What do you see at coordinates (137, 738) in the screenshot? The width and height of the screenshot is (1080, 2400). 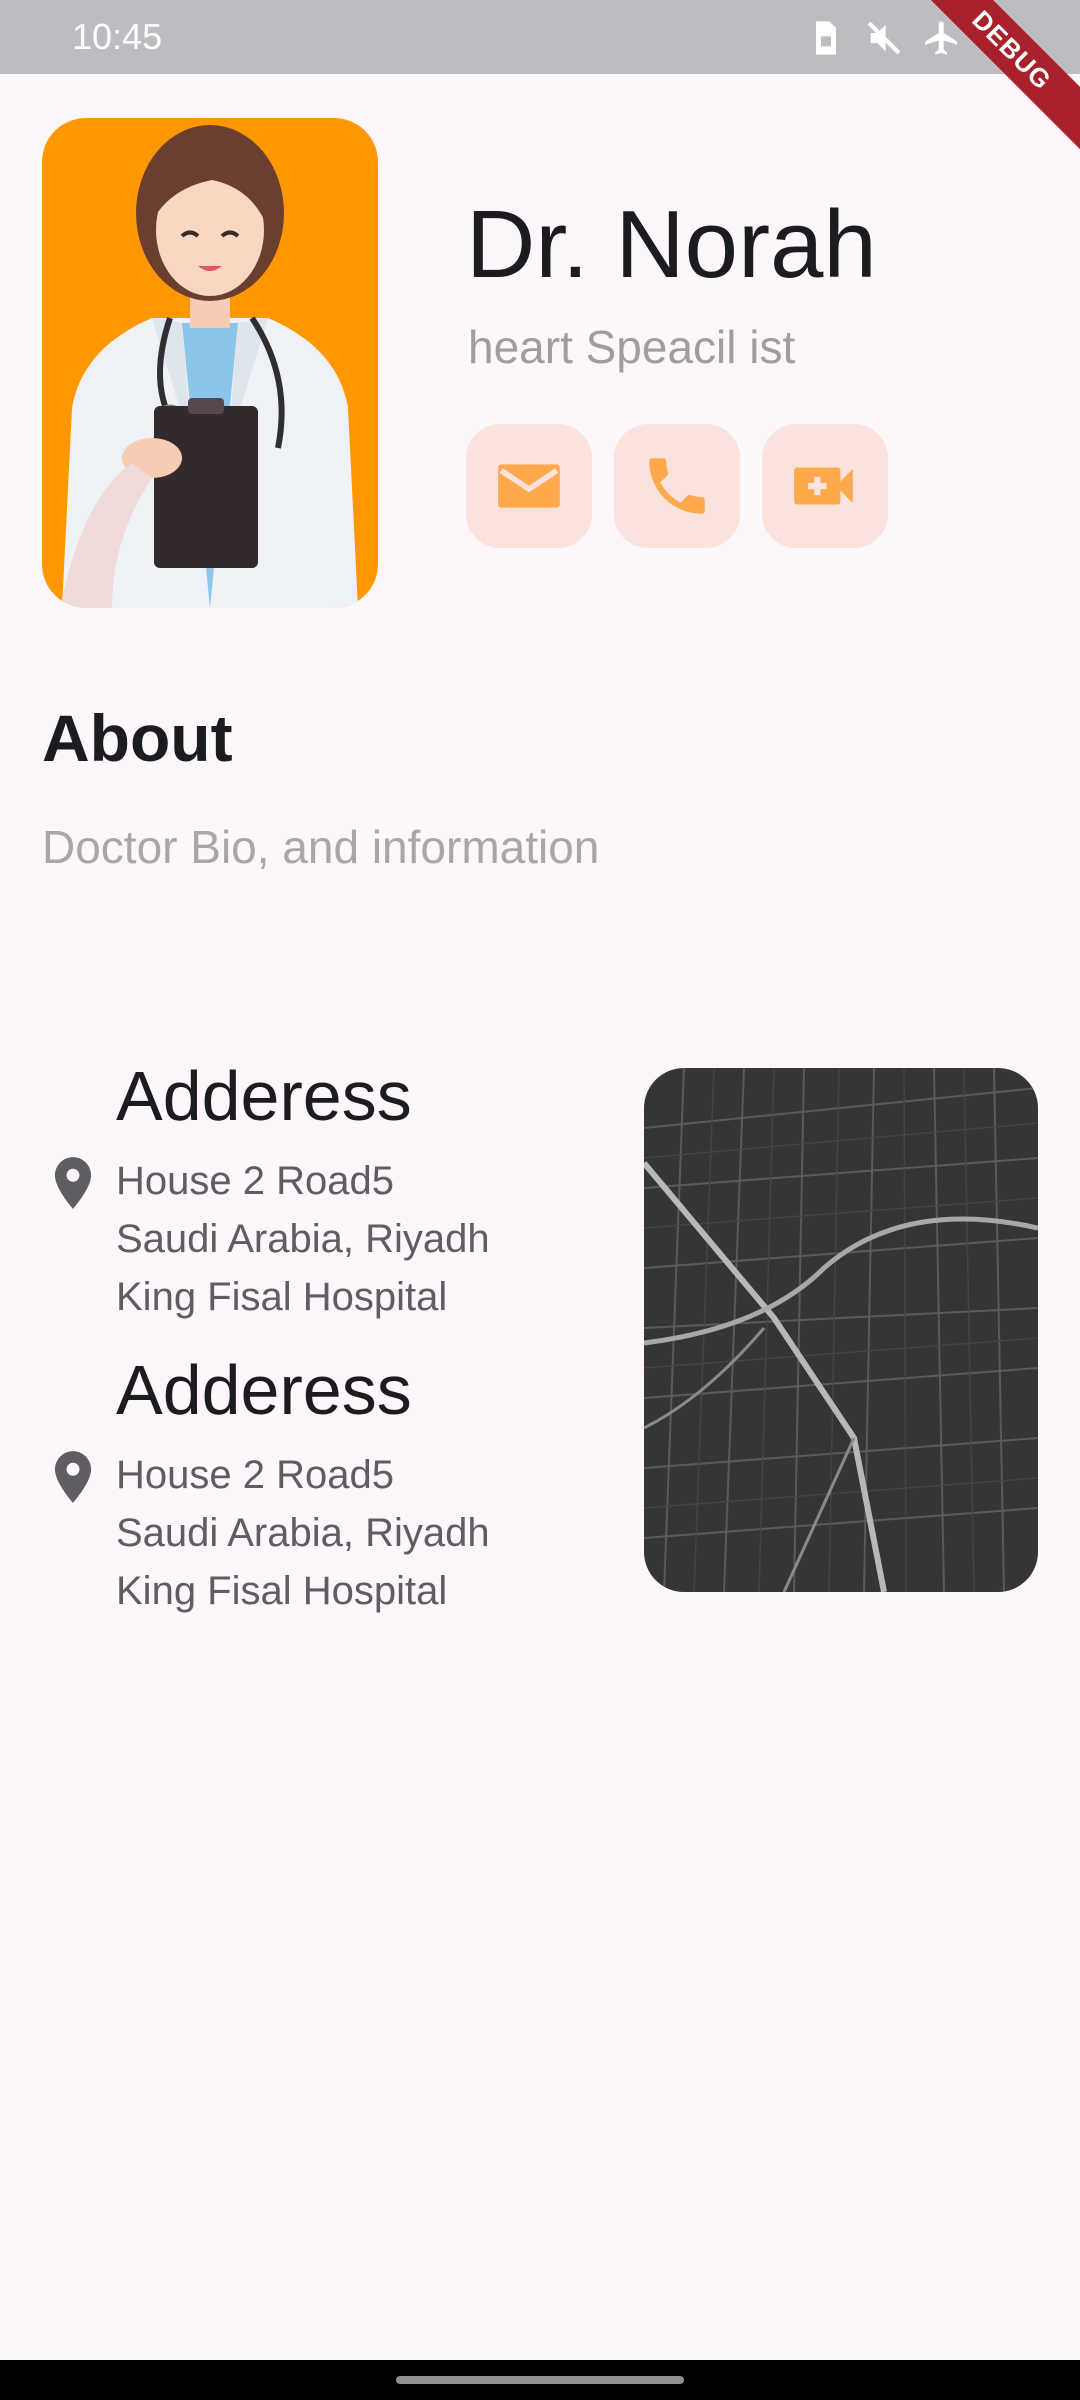 I see `about-heading: About` at bounding box center [137, 738].